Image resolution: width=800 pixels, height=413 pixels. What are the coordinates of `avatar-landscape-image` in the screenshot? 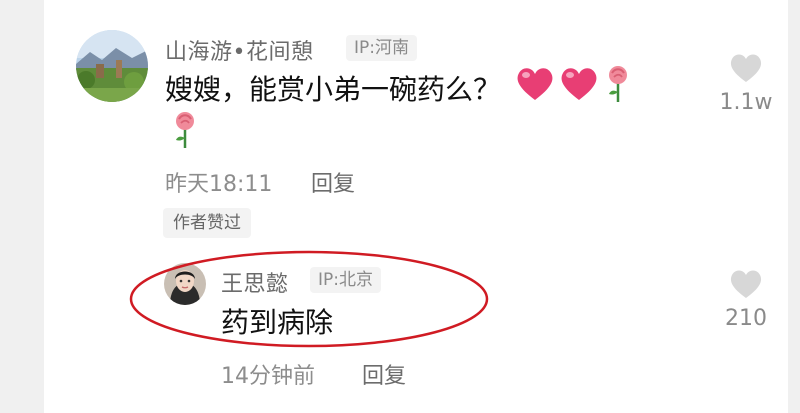 It's located at (112, 66).